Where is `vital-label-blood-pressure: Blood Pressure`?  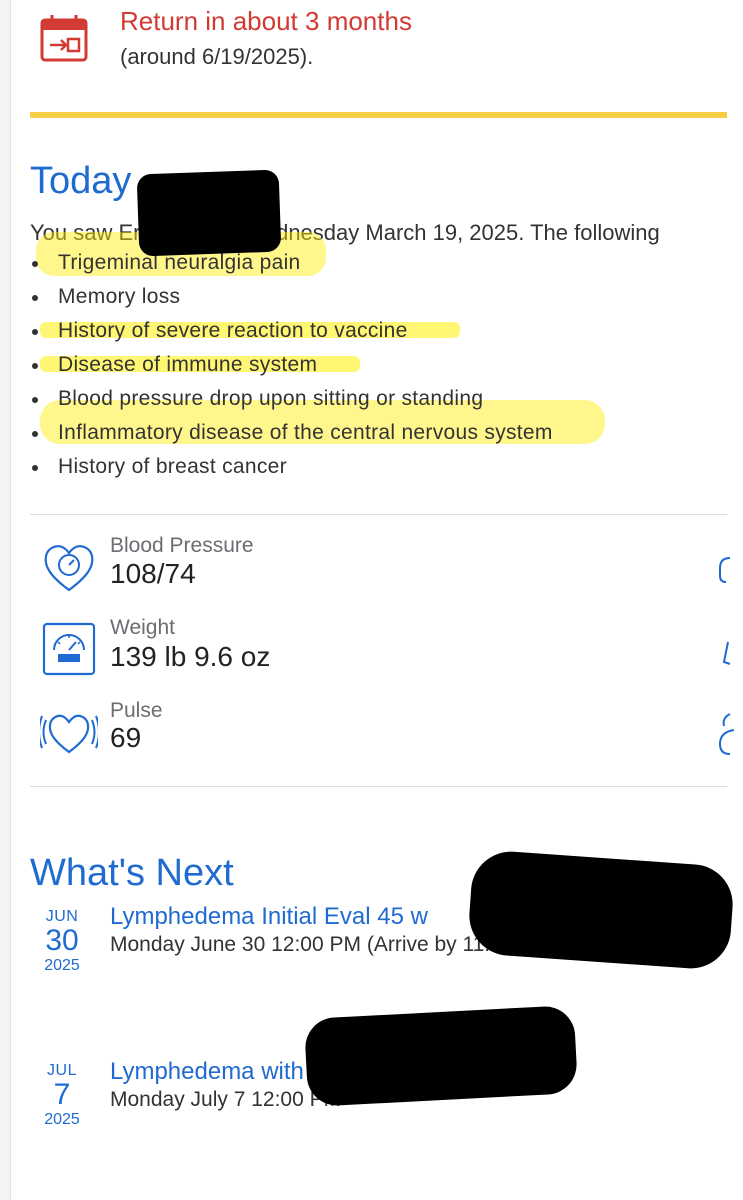 vital-label-blood-pressure: Blood Pressure is located at coordinates (182, 545).